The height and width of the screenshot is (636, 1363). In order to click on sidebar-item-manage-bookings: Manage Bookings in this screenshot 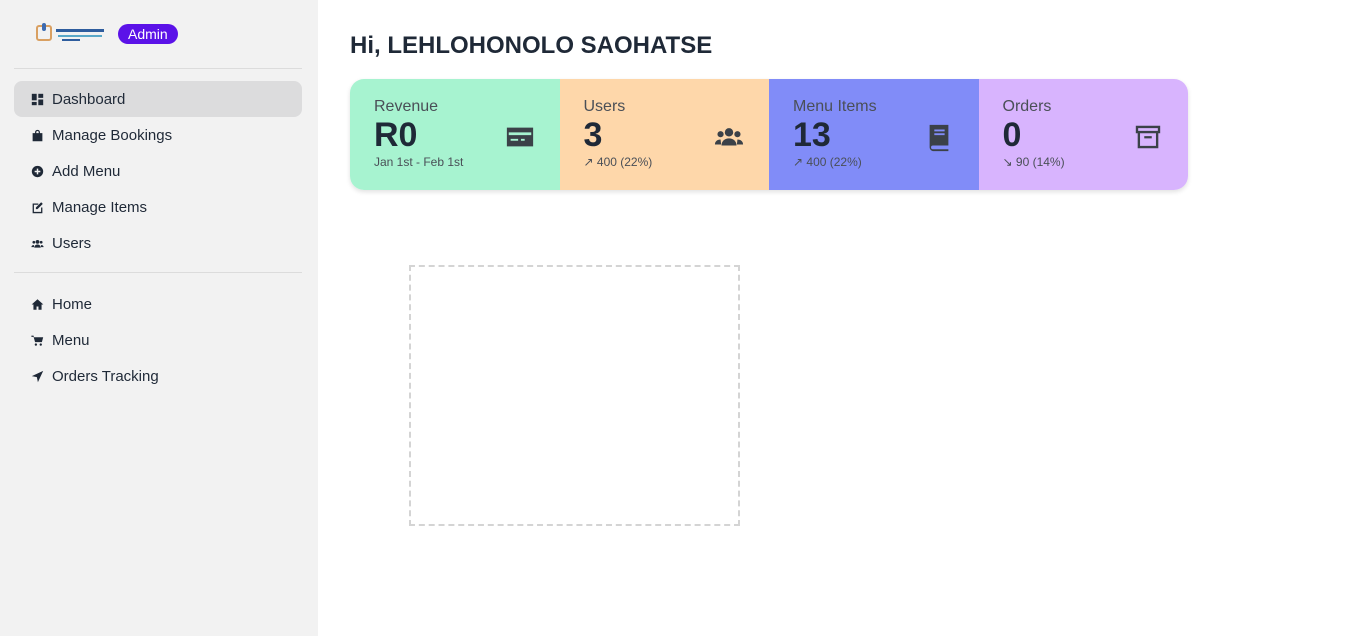, I will do `click(158, 135)`.